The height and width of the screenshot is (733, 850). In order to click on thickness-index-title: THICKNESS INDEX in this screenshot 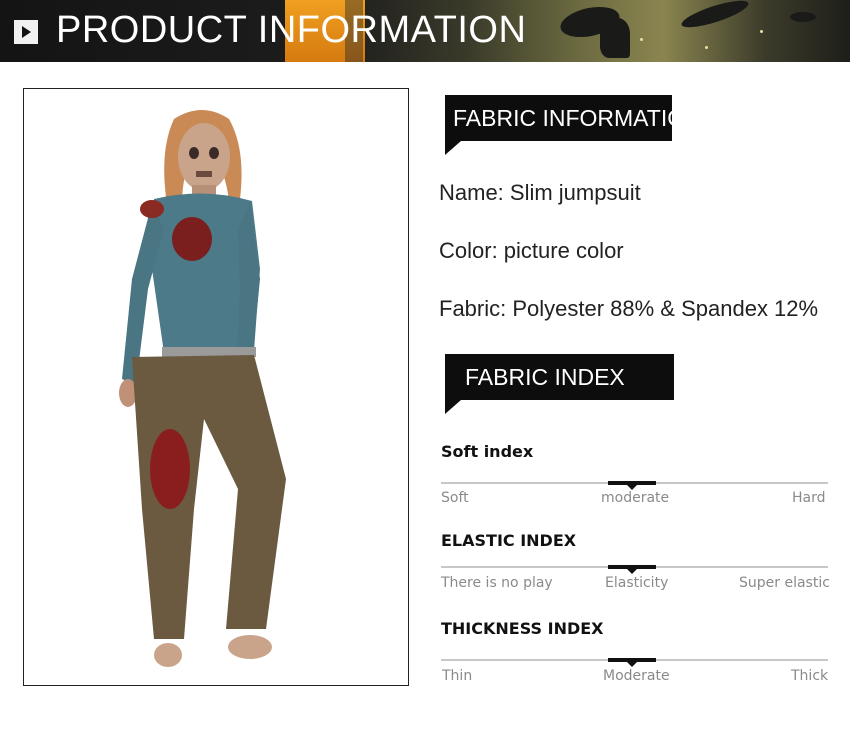, I will do `click(522, 628)`.